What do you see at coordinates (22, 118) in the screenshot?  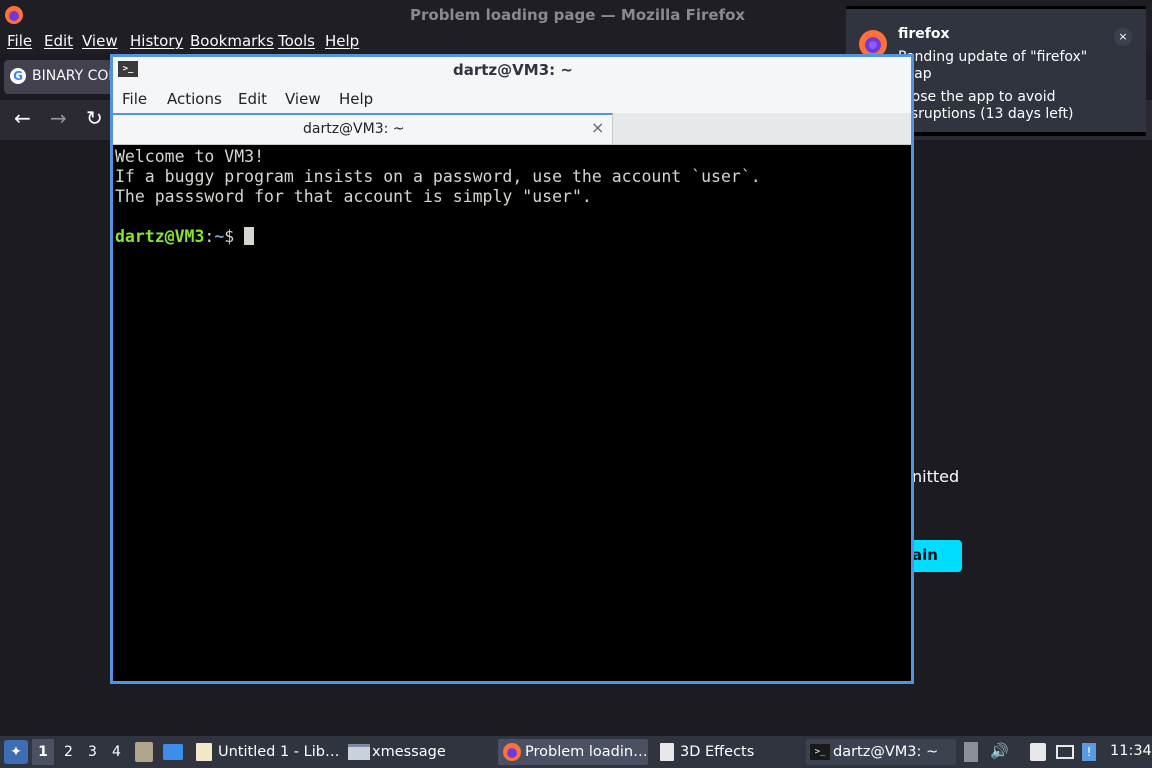 I see `back-icon: ←` at bounding box center [22, 118].